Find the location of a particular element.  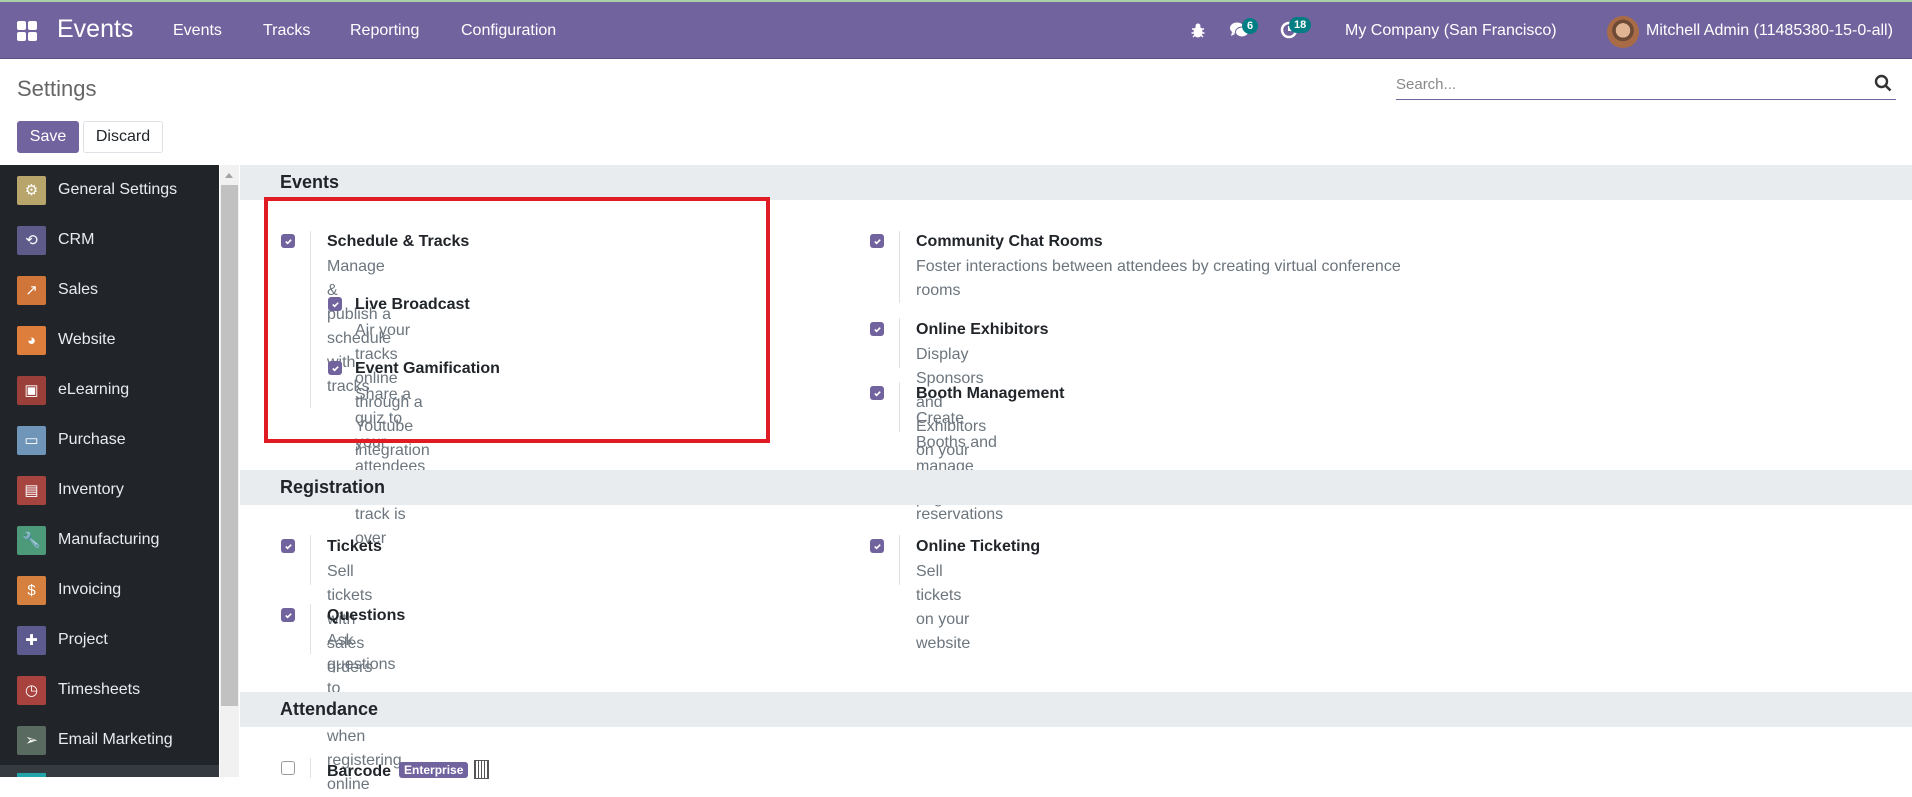

scroll-up-arrow-icon is located at coordinates (229, 175).